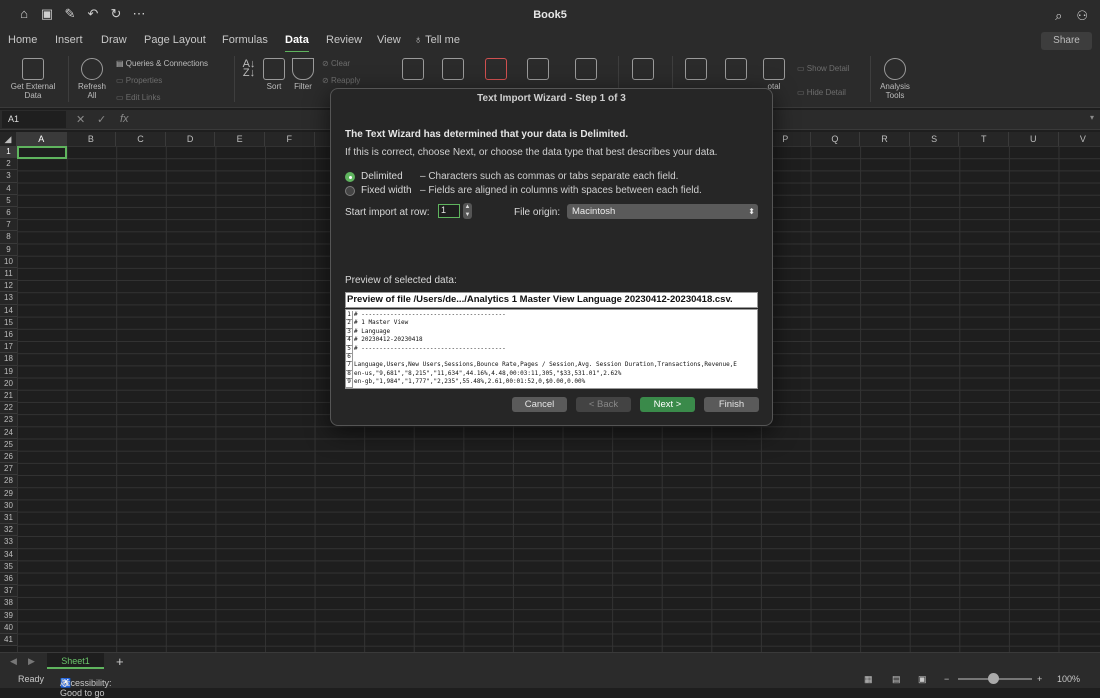 This screenshot has height=698, width=1100. Describe the element at coordinates (120, 661) in the screenshot. I see `add-sheet-button: +` at that location.